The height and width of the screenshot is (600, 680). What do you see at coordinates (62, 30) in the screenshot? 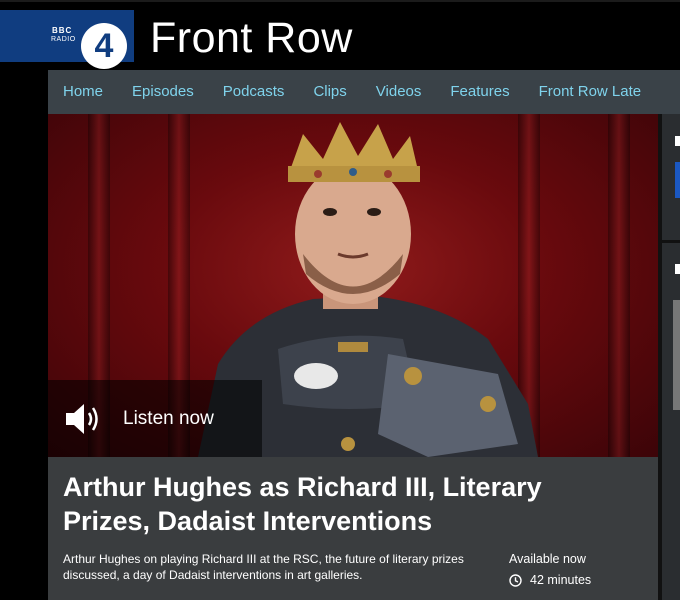
I see `bbc-logo-text: BBC` at bounding box center [62, 30].